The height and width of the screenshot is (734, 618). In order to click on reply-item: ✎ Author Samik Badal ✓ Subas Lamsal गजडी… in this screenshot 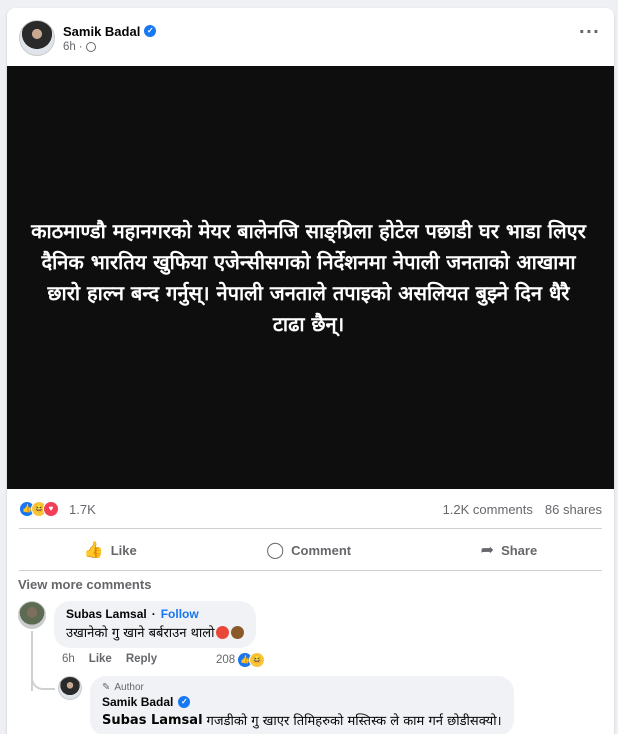, I will do `click(286, 705)`.